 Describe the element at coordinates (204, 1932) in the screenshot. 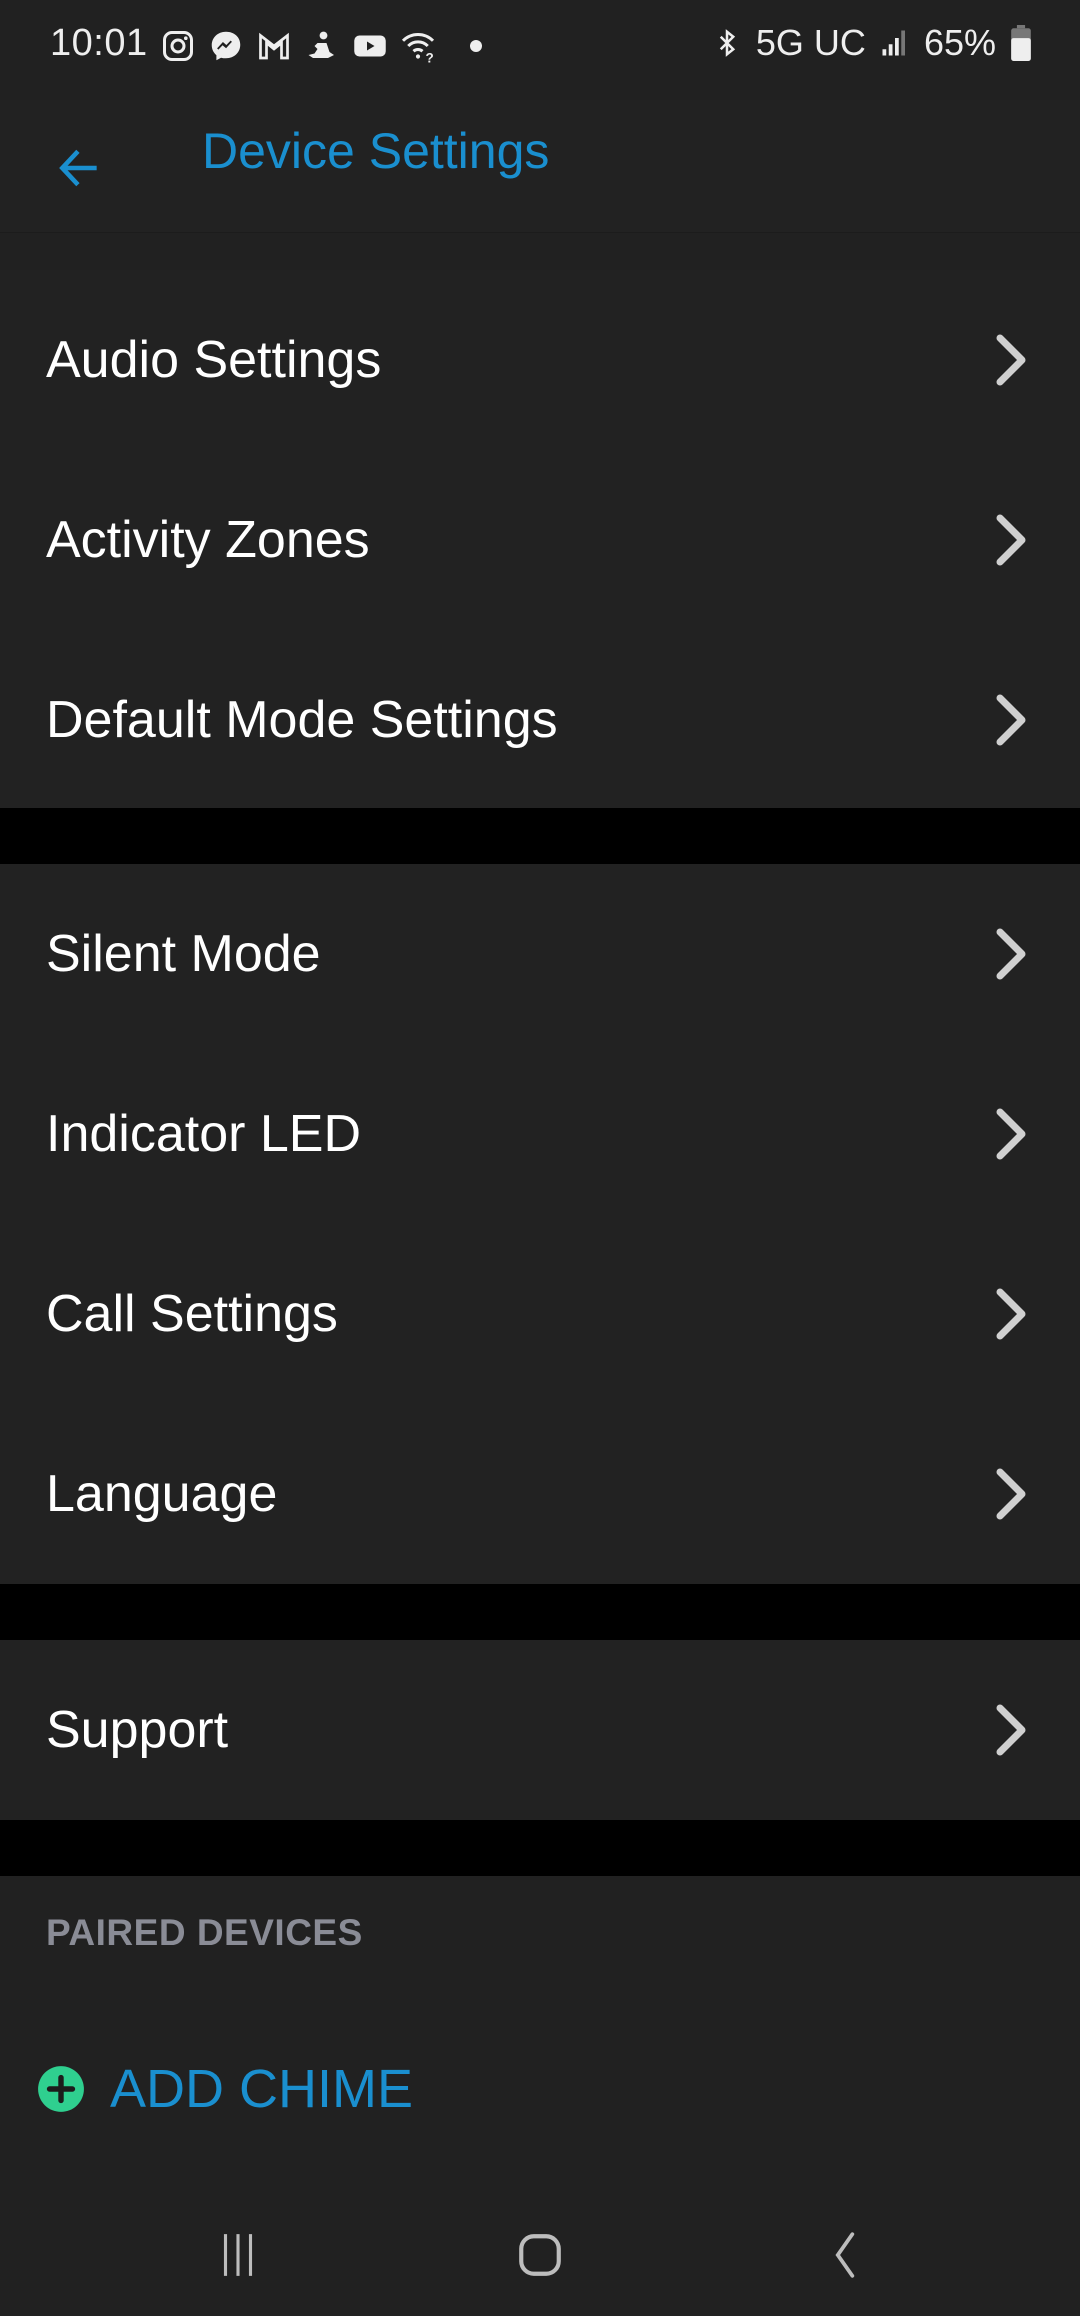

I see `paired-devices-heading: PAIRED DEVICES` at that location.